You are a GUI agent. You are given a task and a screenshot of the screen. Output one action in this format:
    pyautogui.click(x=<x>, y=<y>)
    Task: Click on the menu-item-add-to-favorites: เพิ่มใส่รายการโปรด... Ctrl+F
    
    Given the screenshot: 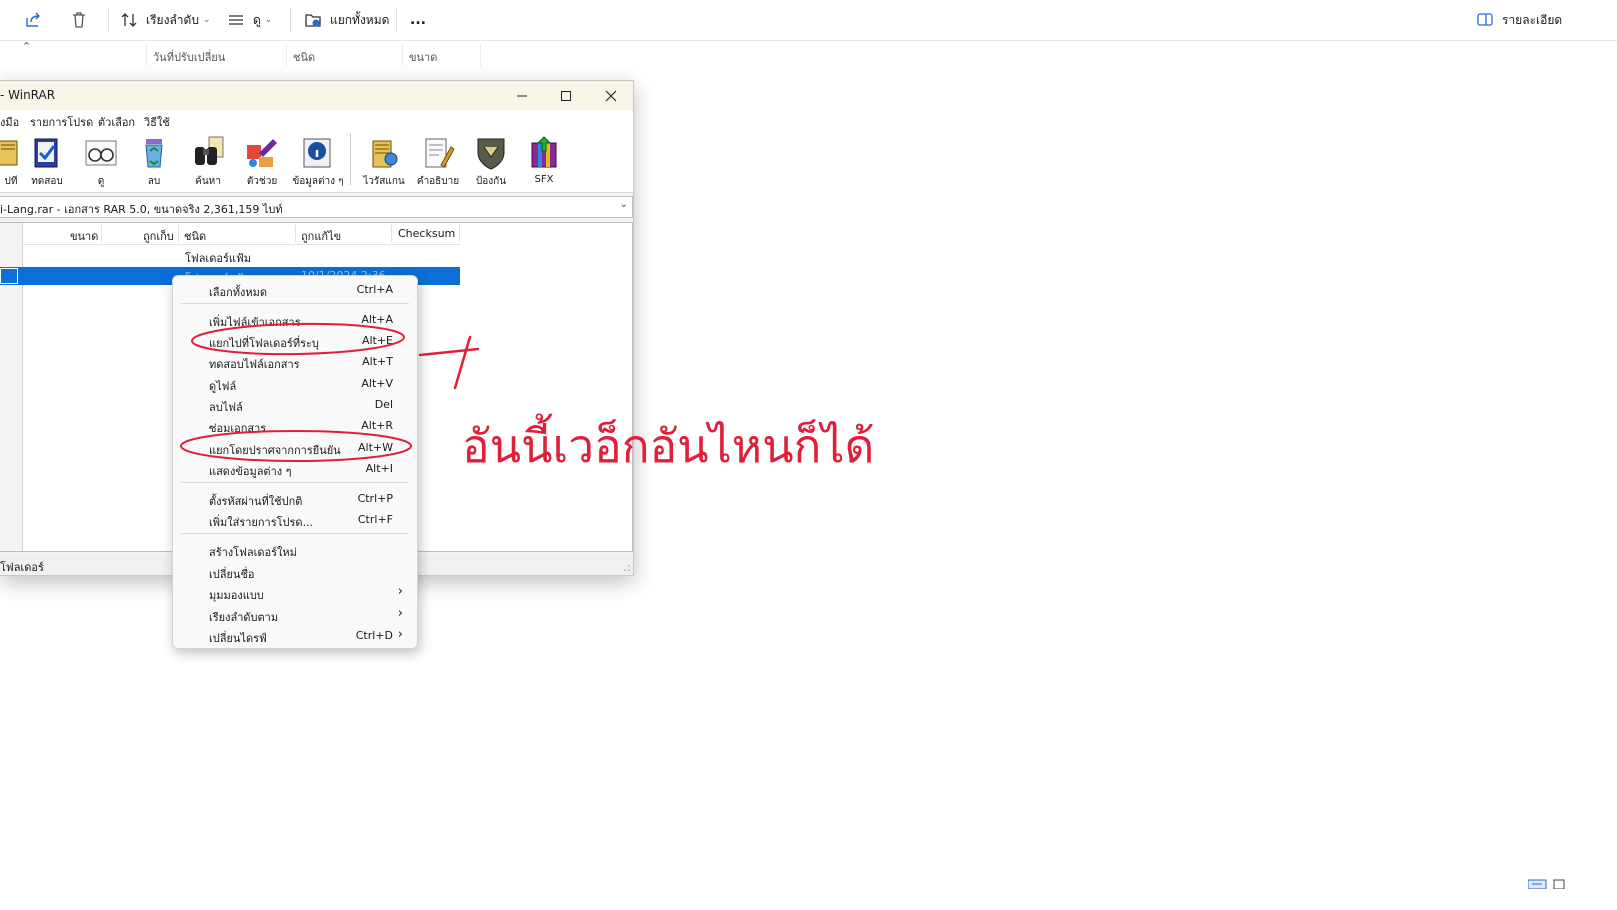 What is the action you would take?
    pyautogui.click(x=295, y=519)
    